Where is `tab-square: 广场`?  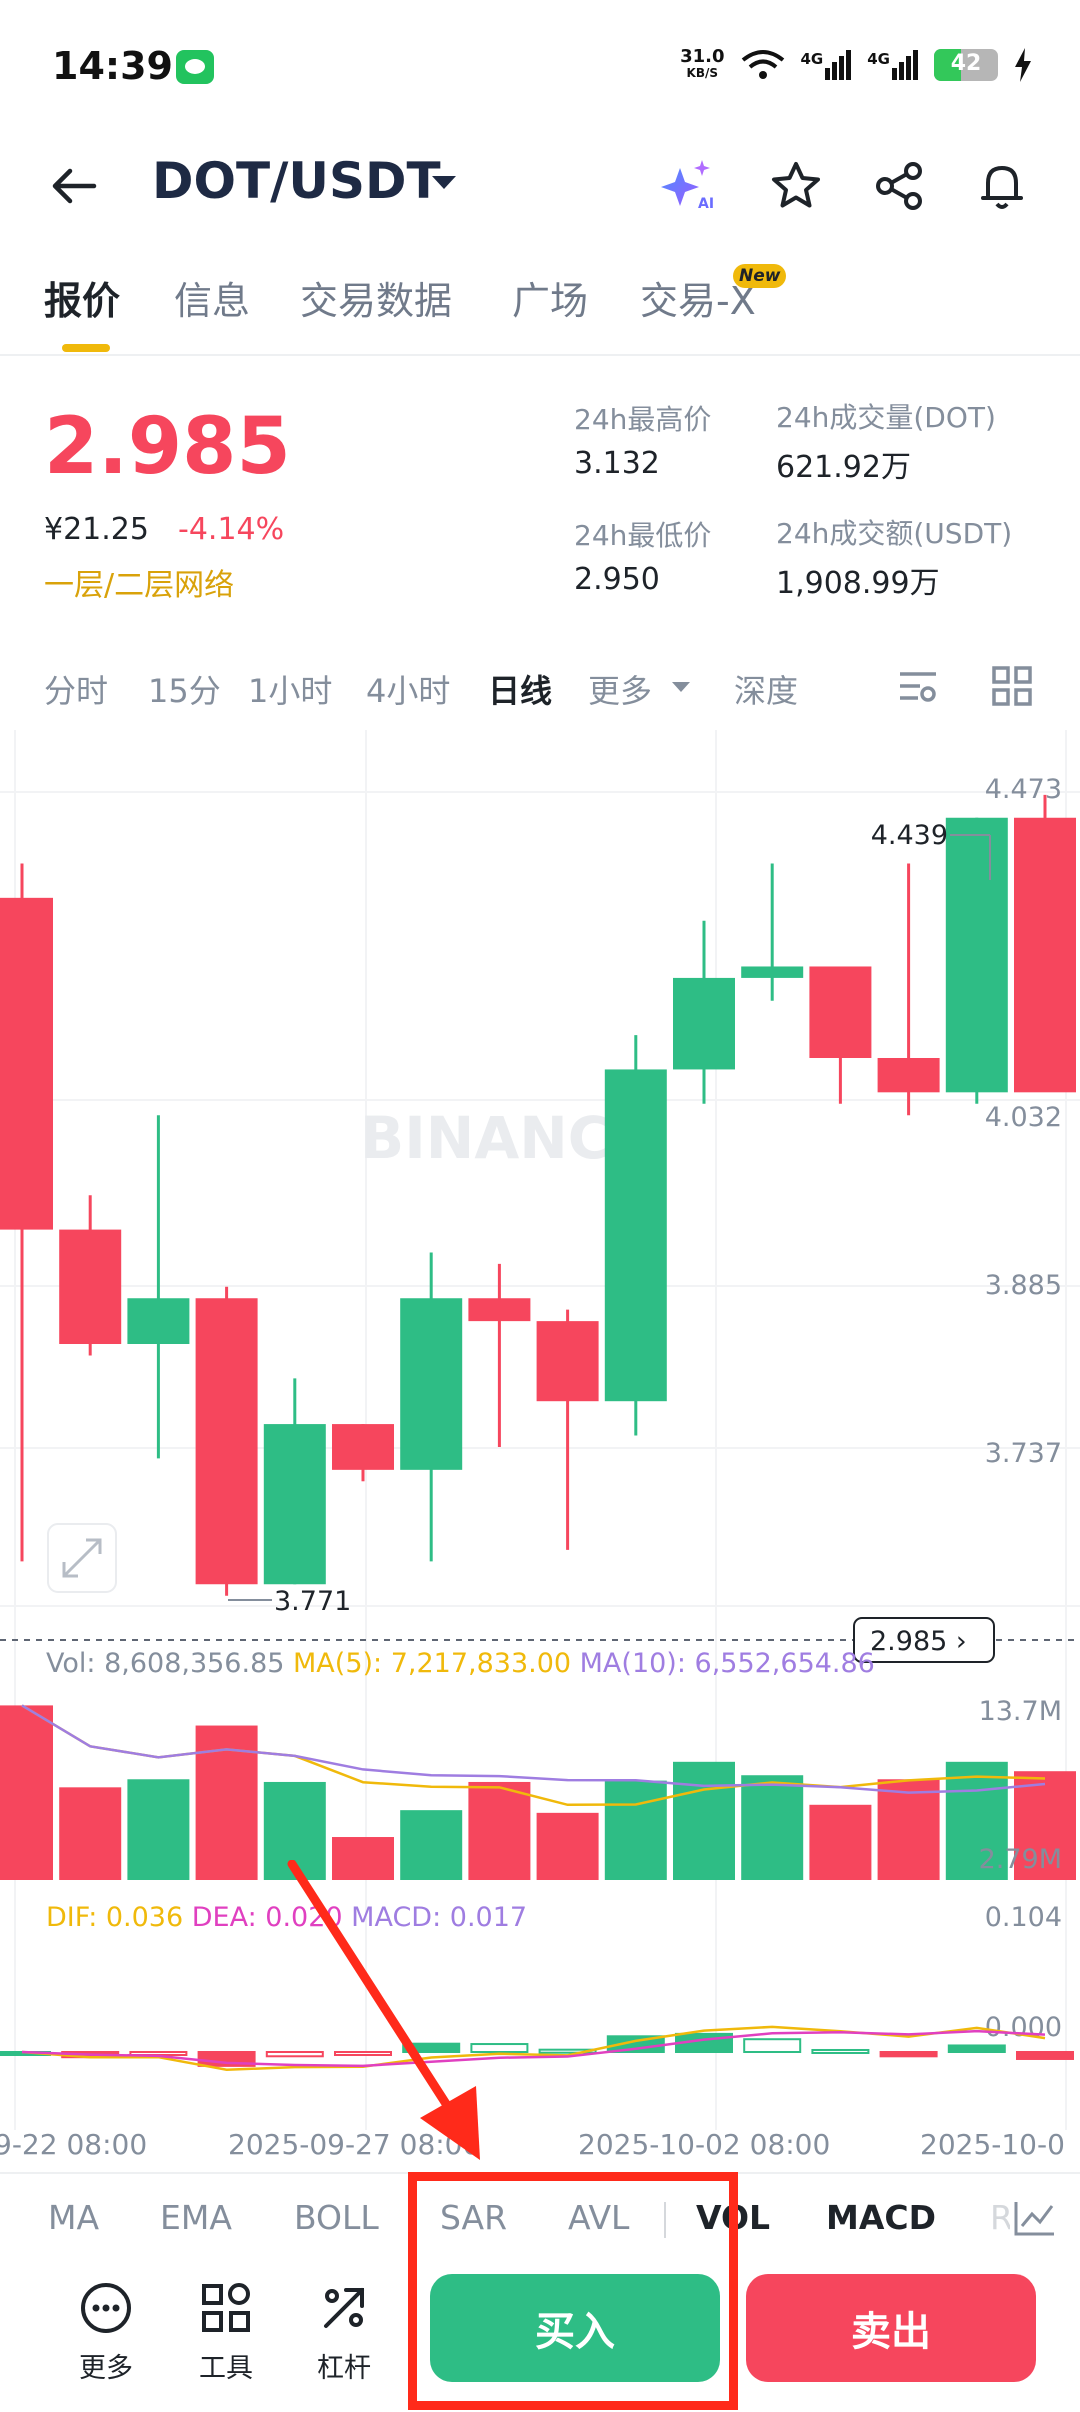
tab-square: 广场 is located at coordinates (550, 297).